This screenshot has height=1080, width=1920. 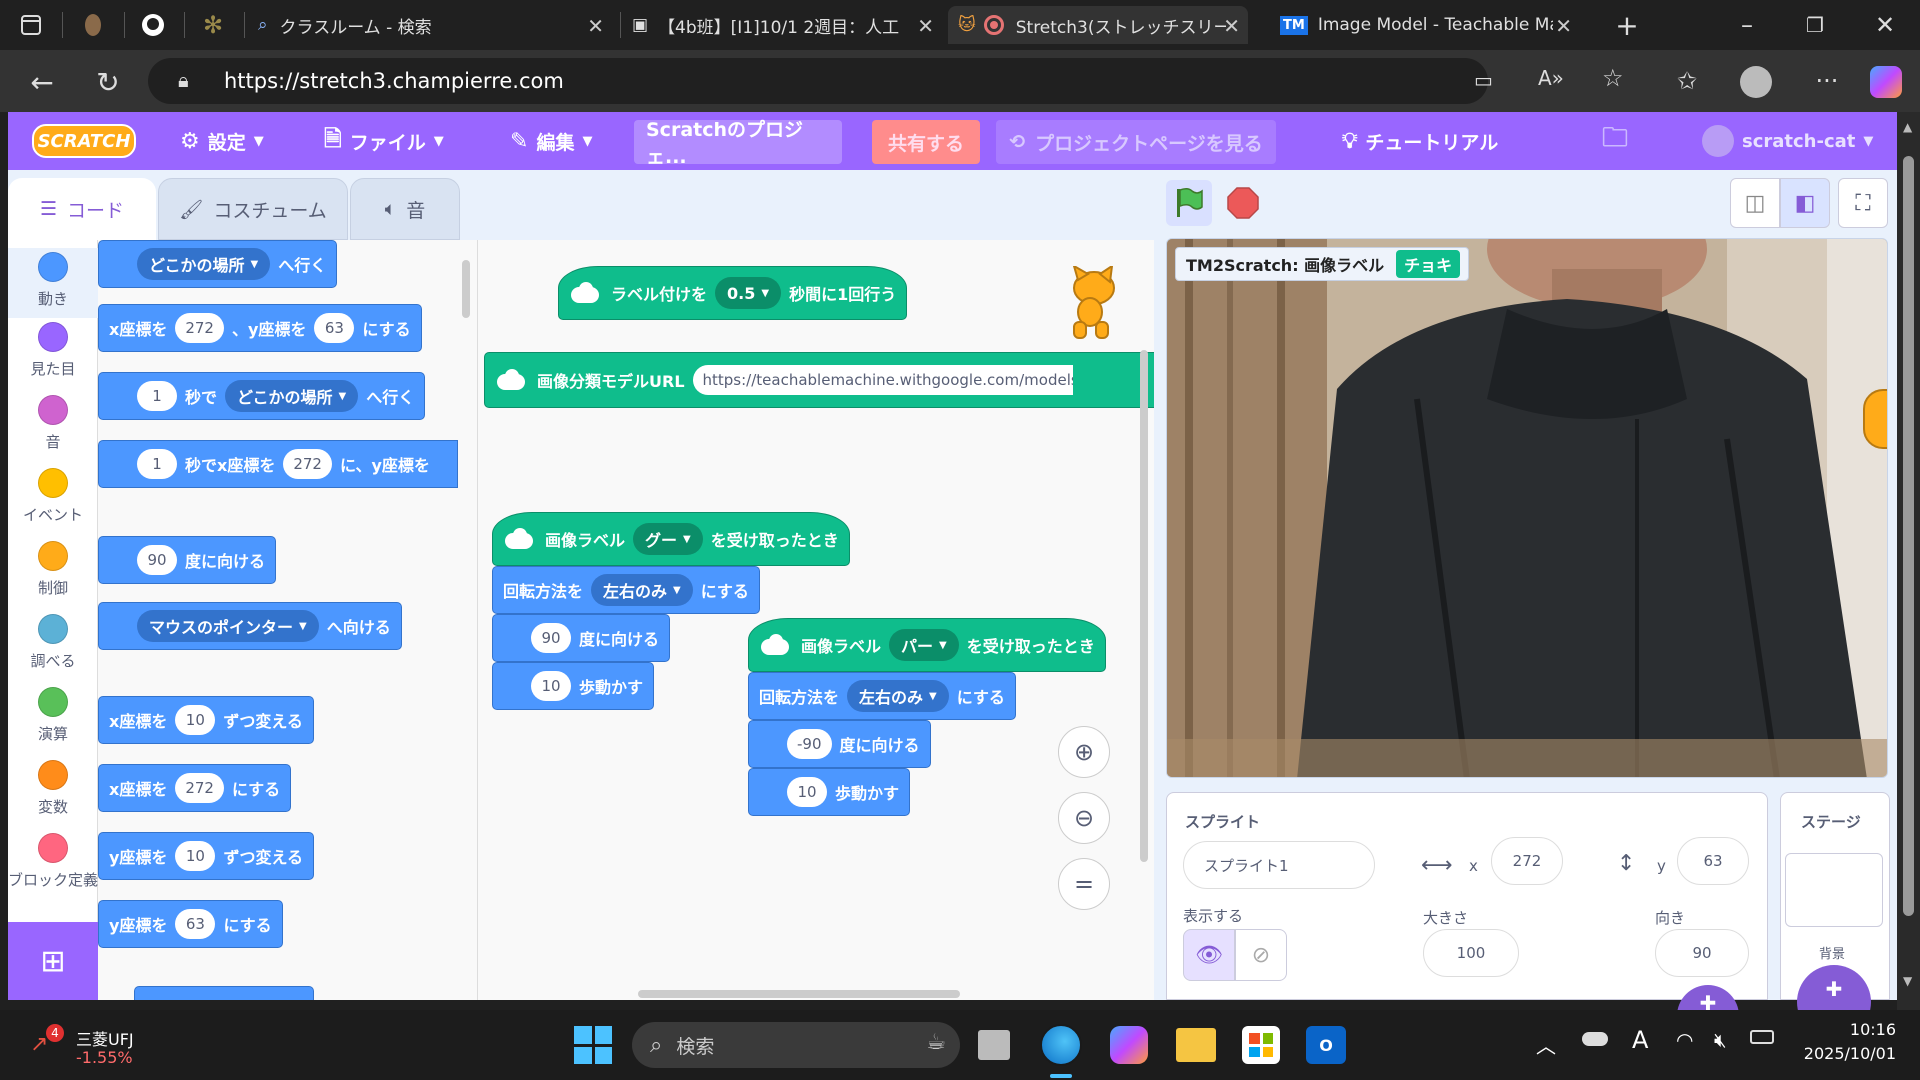 What do you see at coordinates (1483, 80) in the screenshot?
I see `camera-icon: ▭` at bounding box center [1483, 80].